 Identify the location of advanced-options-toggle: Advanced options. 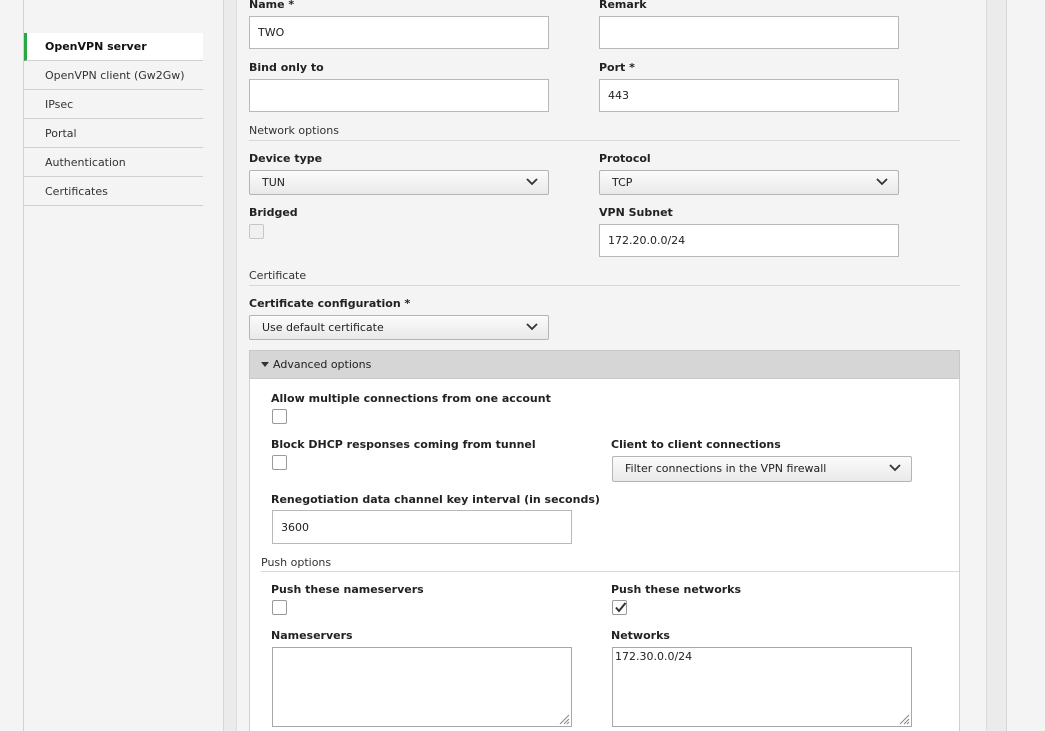
(604, 364).